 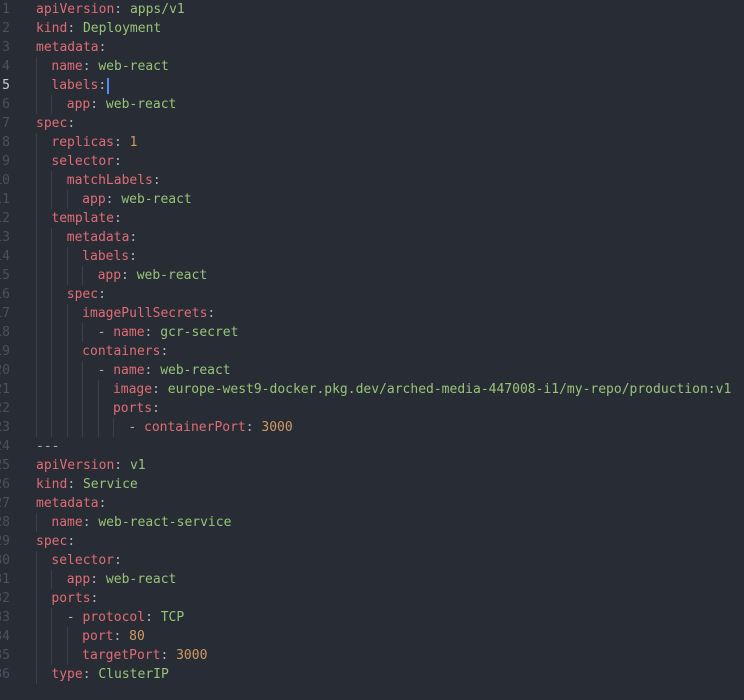 What do you see at coordinates (372, 560) in the screenshot?
I see `code-line: 30 selector:` at bounding box center [372, 560].